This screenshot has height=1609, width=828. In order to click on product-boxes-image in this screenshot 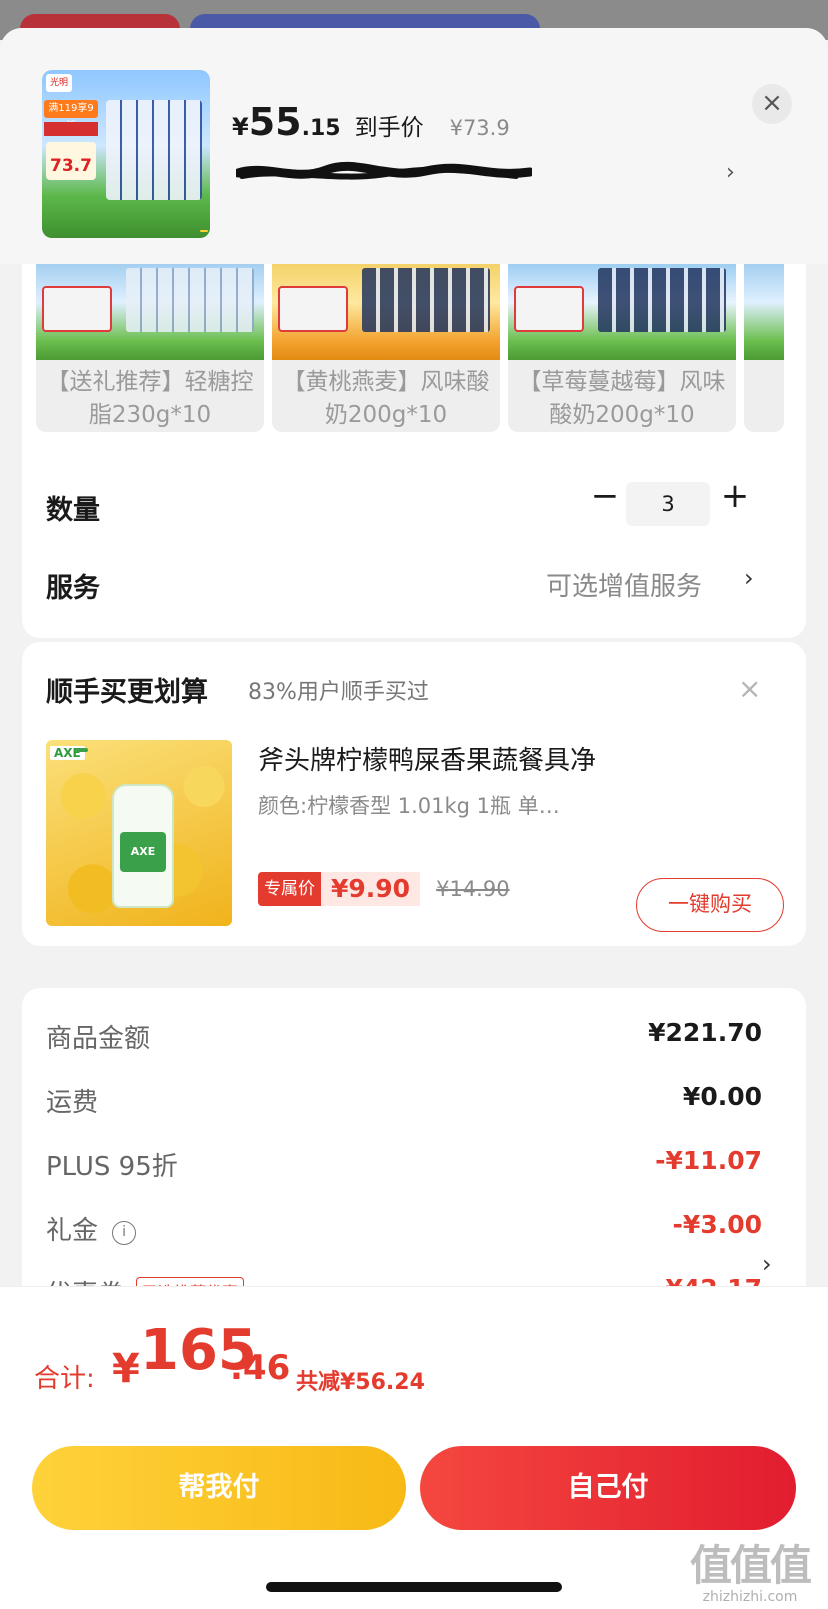, I will do `click(154, 150)`.